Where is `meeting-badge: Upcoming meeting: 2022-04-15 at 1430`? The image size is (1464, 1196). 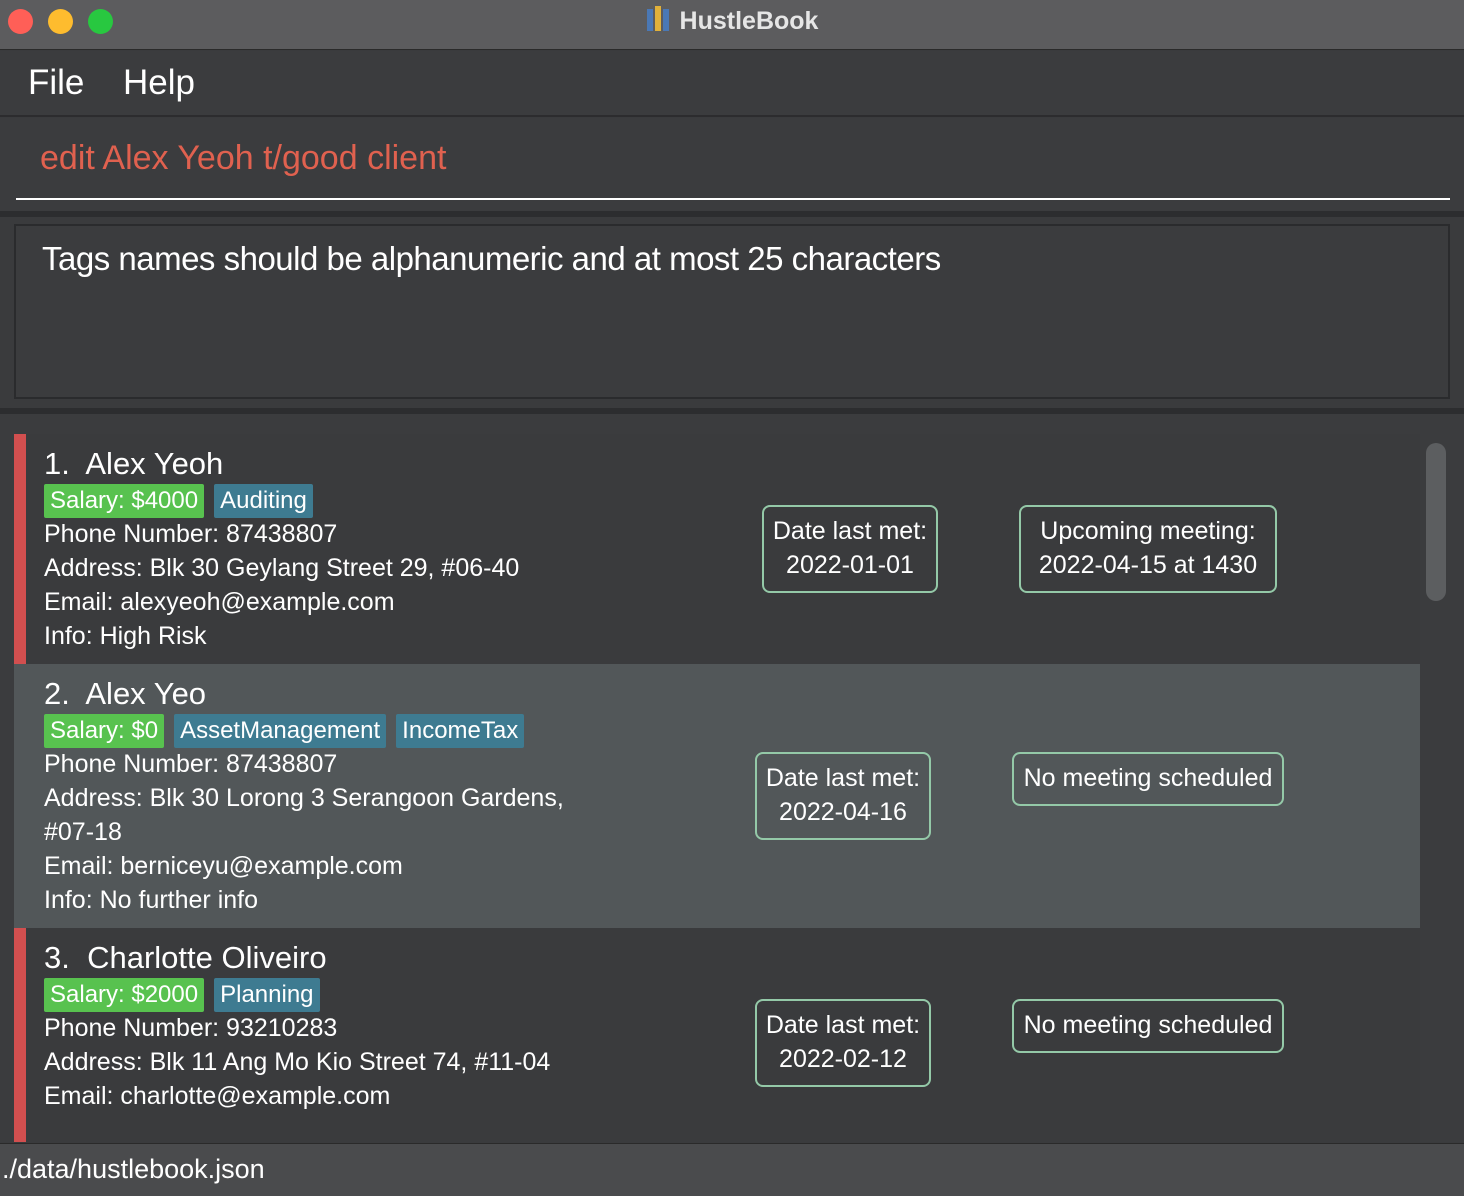 meeting-badge: Upcoming meeting: 2022-04-15 at 1430 is located at coordinates (1148, 549).